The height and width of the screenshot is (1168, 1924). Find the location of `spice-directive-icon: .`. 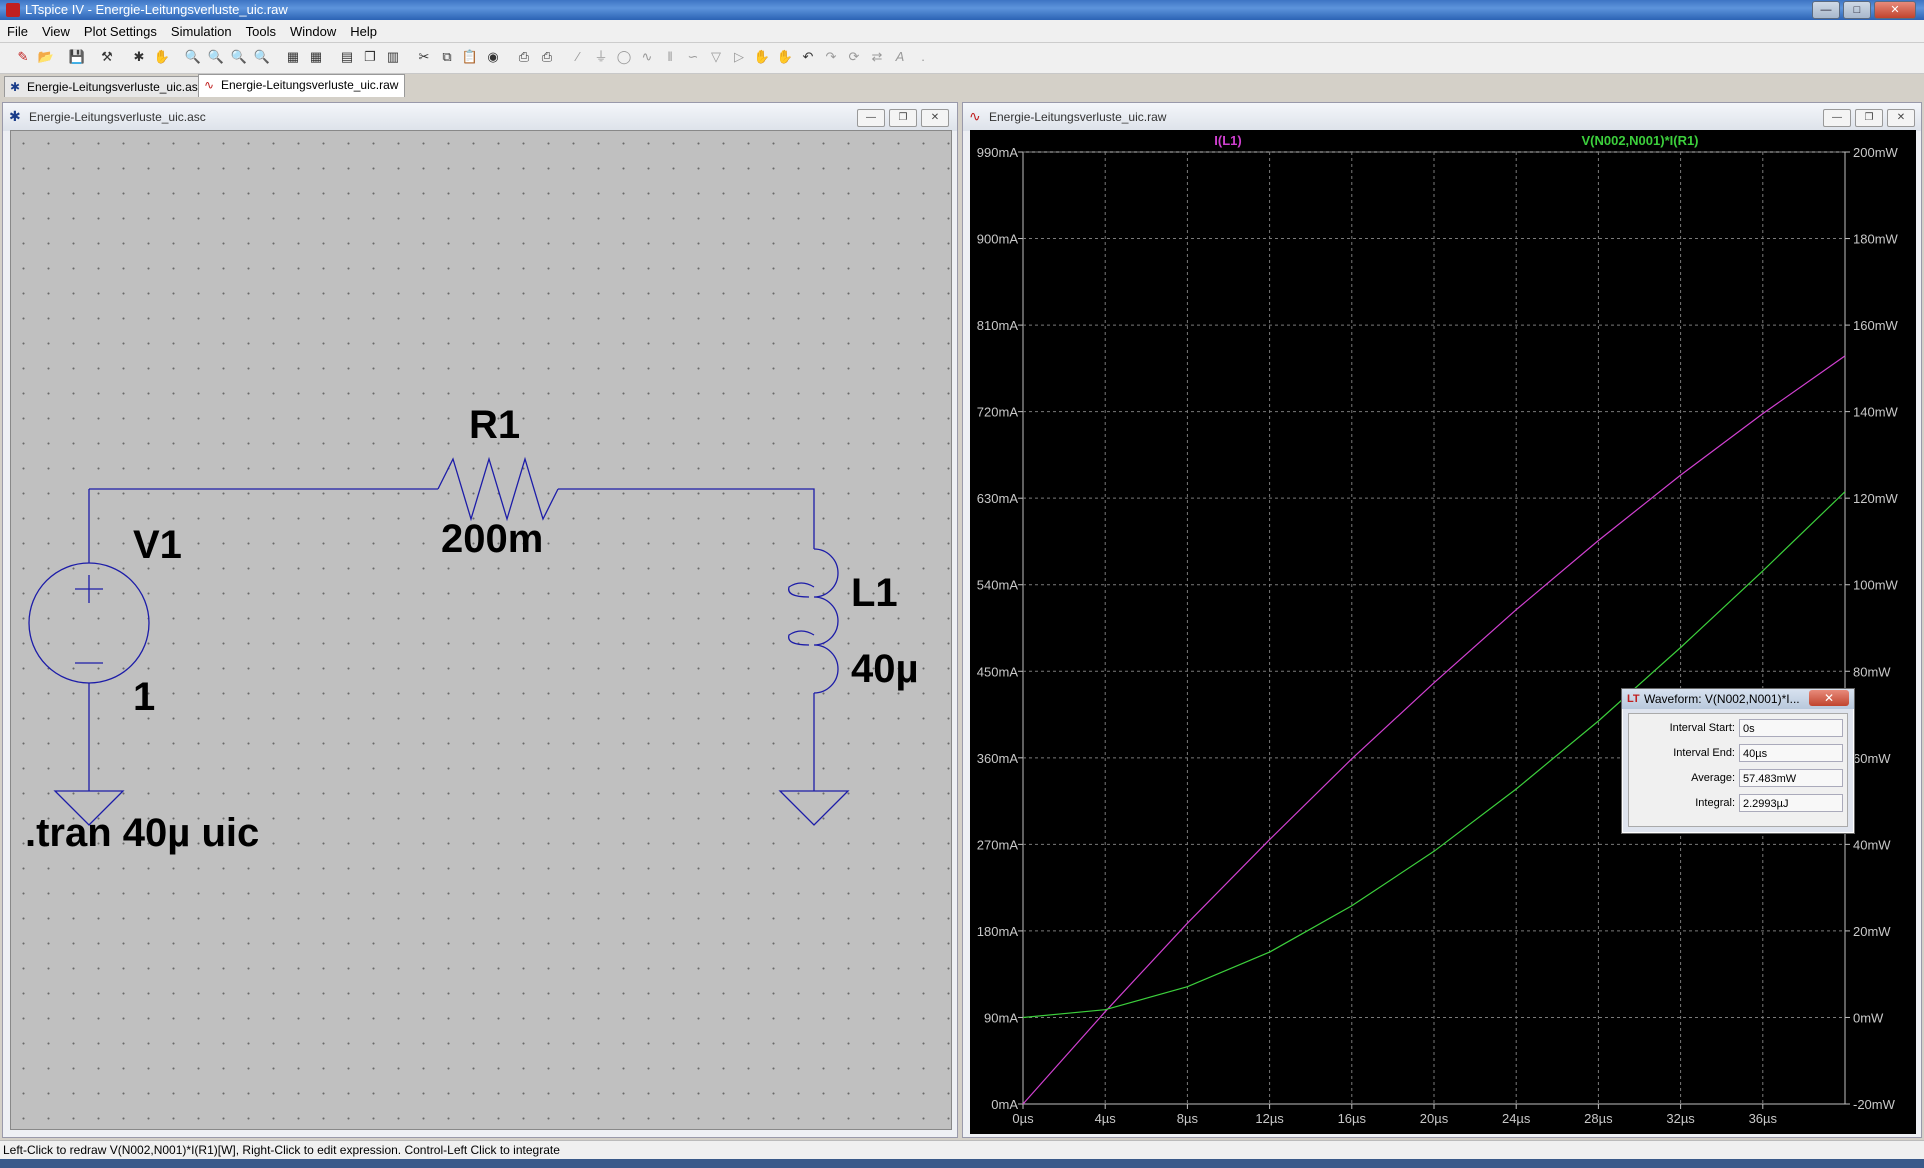

spice-directive-icon: . is located at coordinates (923, 57).